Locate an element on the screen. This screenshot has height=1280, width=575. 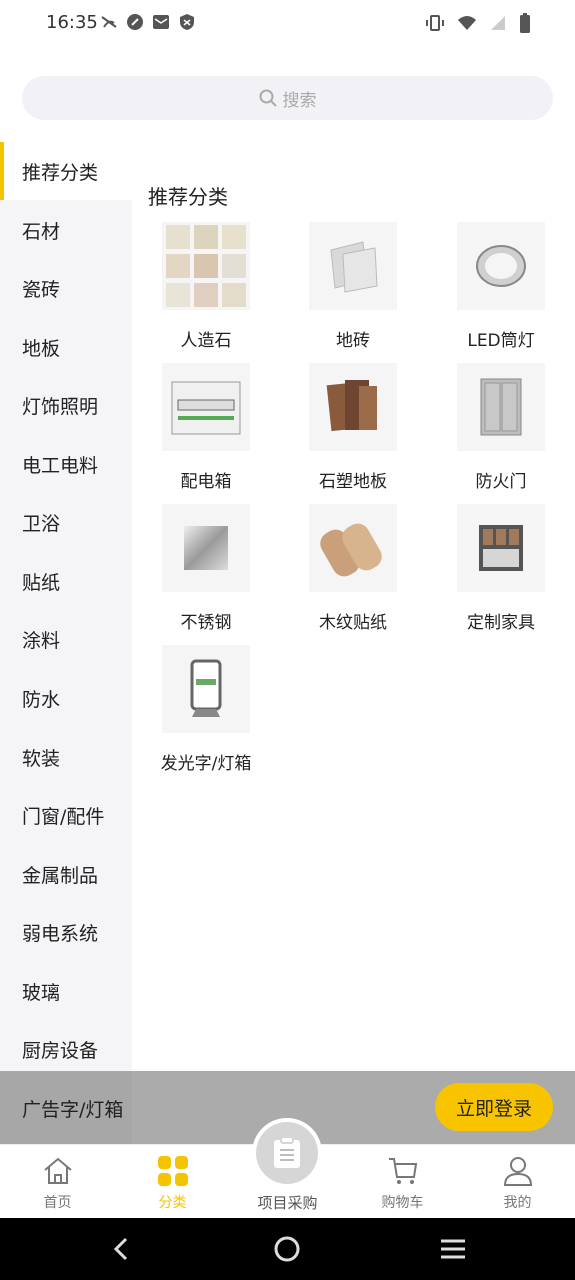
sidebar-item-paint: 涂料 is located at coordinates (66, 639).